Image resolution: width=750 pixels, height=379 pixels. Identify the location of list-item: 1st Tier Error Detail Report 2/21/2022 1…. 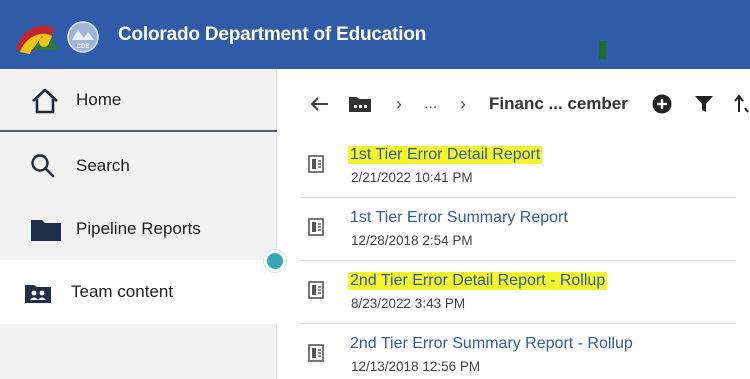
(518, 166).